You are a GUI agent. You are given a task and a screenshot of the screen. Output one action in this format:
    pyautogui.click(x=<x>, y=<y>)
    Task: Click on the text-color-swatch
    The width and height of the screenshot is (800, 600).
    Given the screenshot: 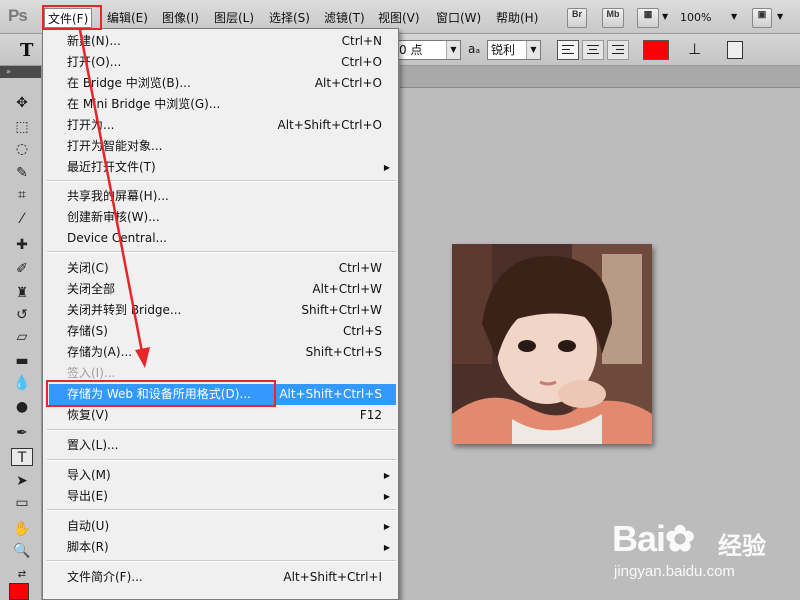 What is the action you would take?
    pyautogui.click(x=656, y=50)
    